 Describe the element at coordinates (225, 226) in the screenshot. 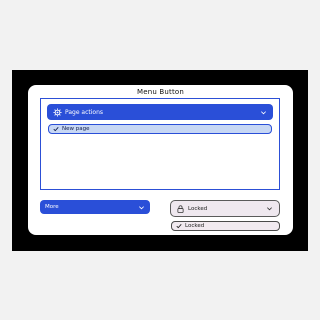

I see `menu-item-locked: Locked` at that location.